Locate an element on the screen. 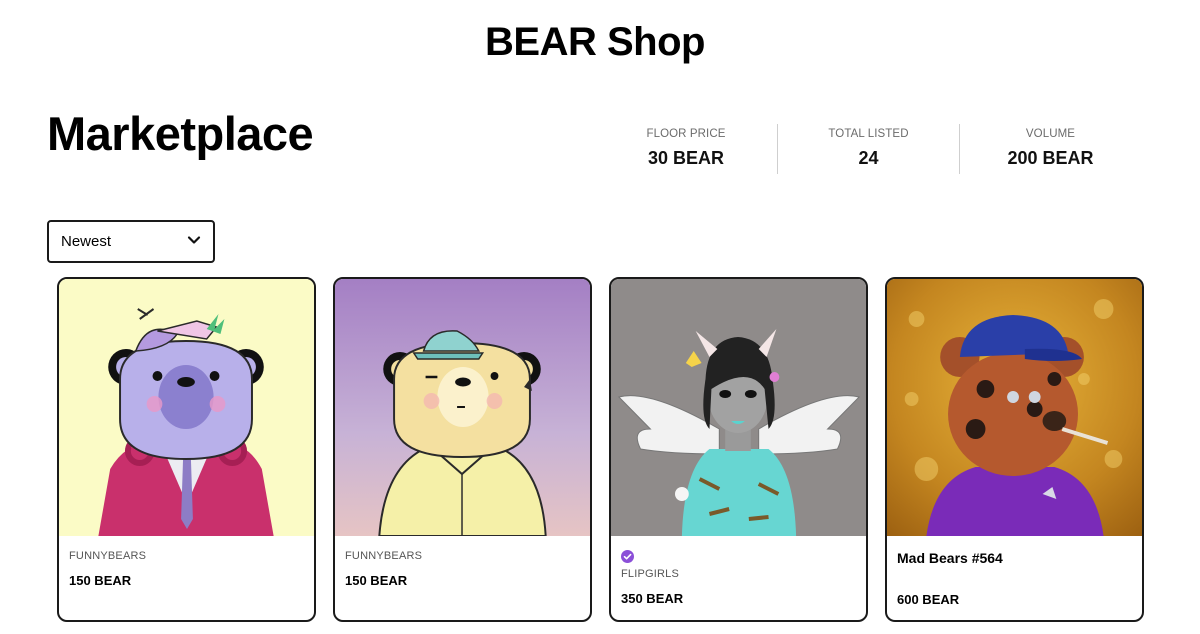  stat-label: FLOOR PRICE is located at coordinates (686, 134).